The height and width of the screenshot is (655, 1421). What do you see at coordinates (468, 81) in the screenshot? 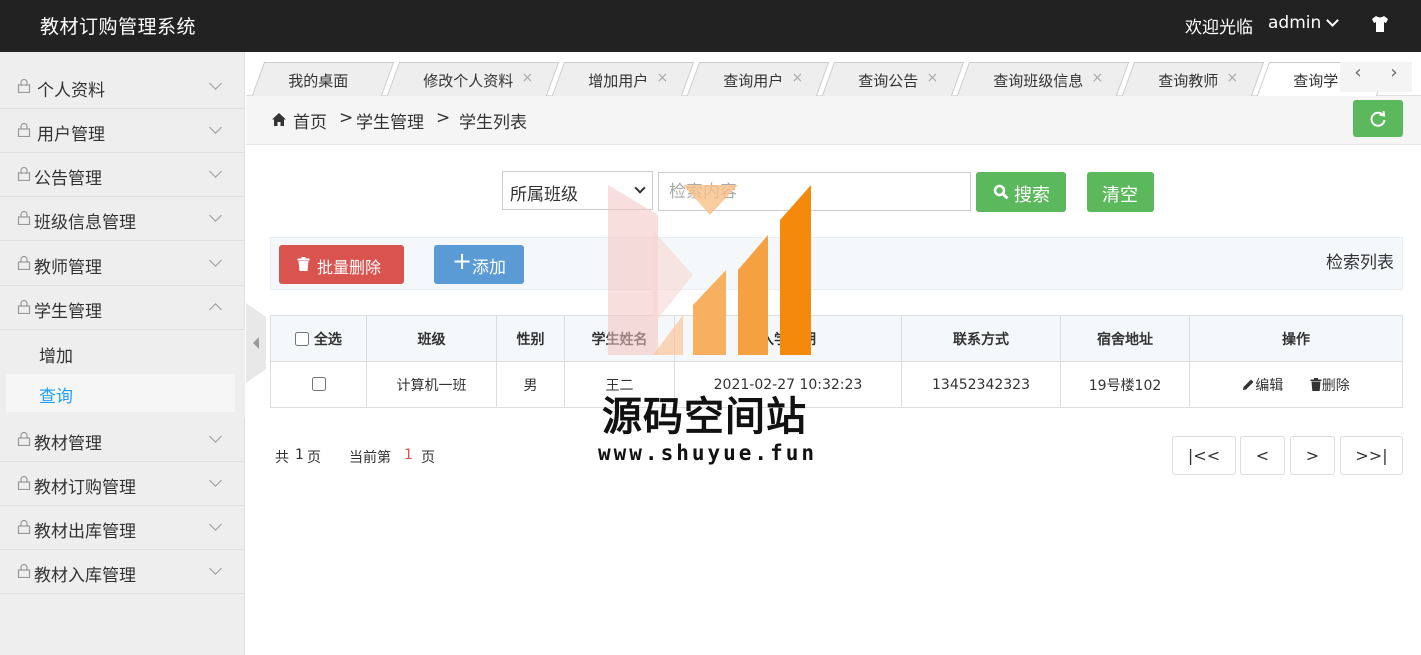
I see `tab-label: 修改个人资料` at bounding box center [468, 81].